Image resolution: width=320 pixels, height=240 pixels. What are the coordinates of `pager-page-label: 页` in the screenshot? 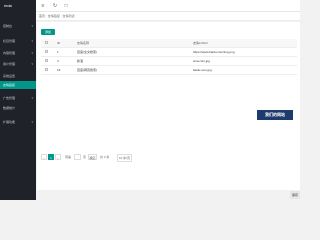 It's located at (85, 157).